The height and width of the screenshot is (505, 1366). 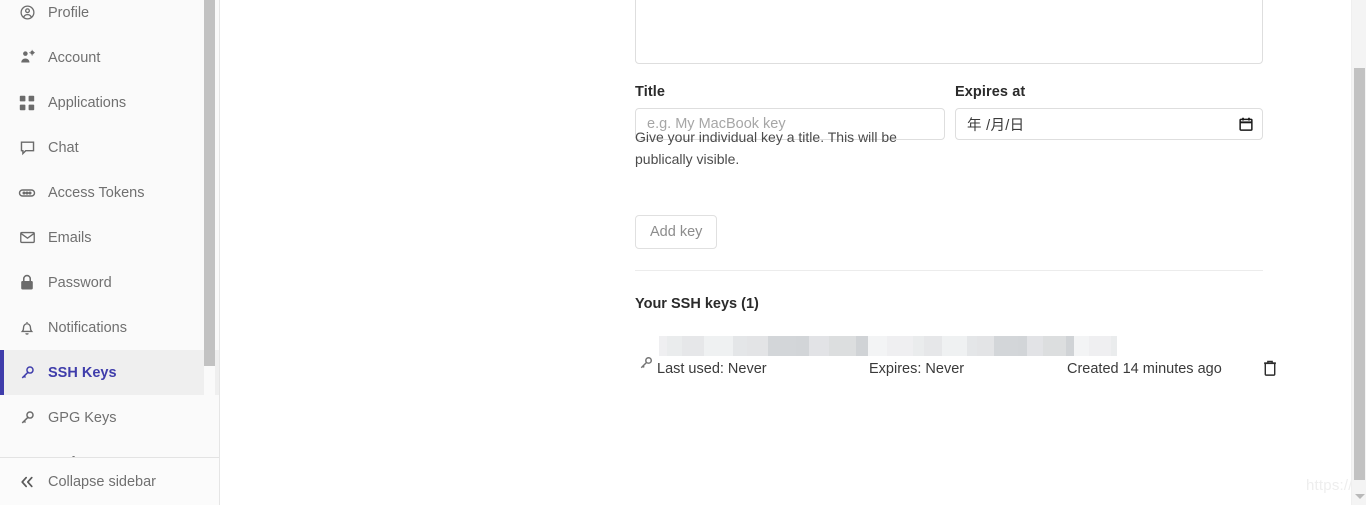 I want to click on your-ssh-keys-heading: Your SSH keys (1), so click(x=697, y=304).